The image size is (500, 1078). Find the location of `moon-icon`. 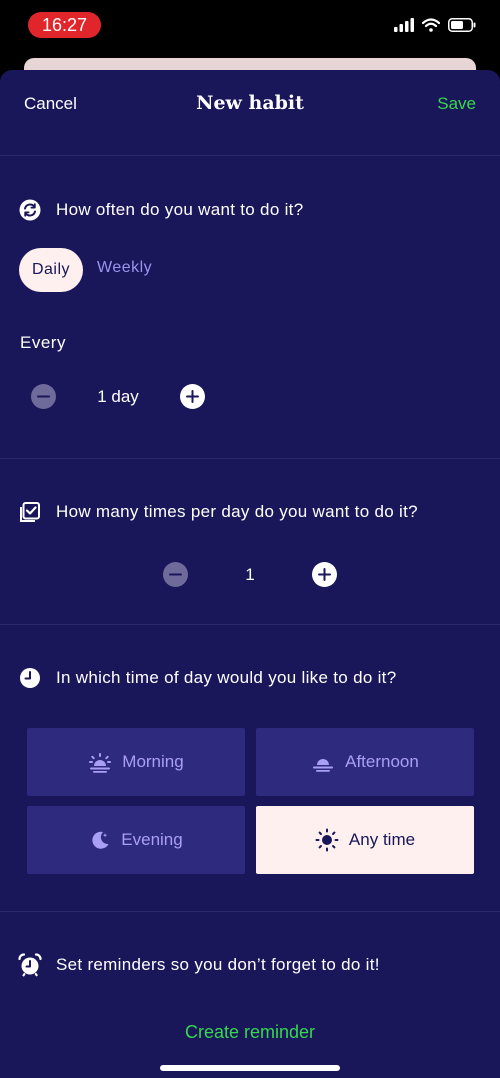

moon-icon is located at coordinates (100, 840).